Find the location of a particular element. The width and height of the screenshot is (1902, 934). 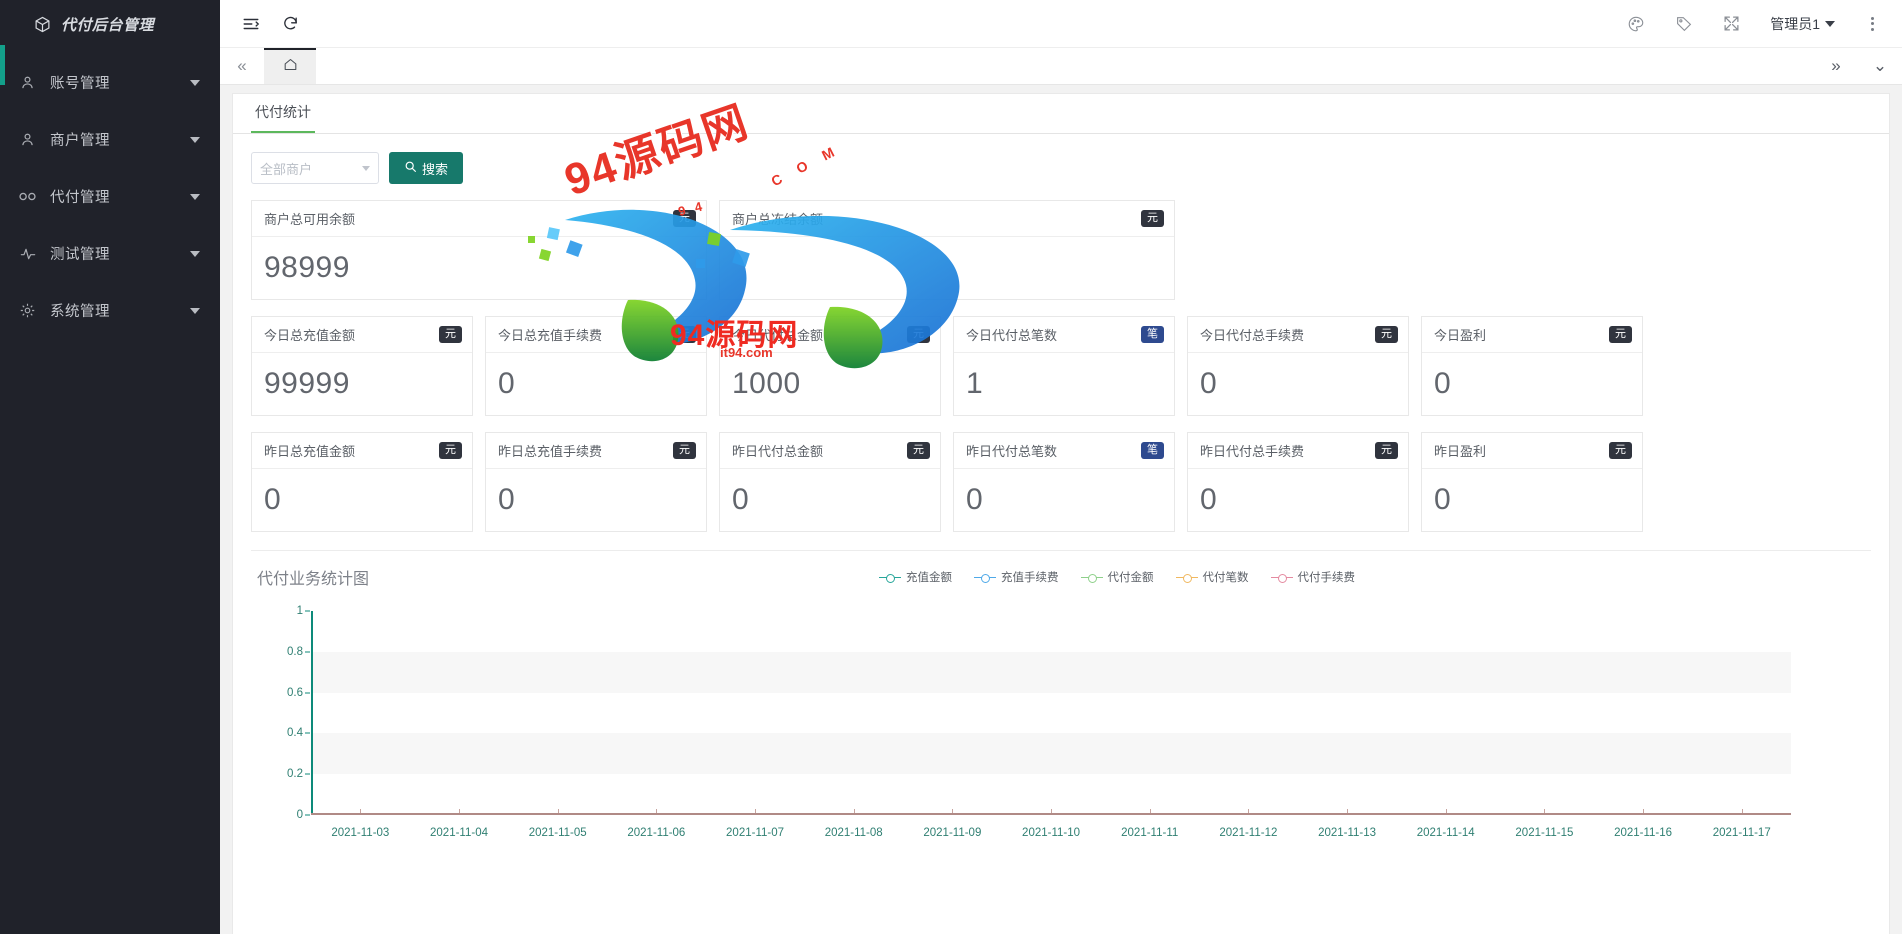

stat-card-title: 今日代付总手续费 is located at coordinates (1252, 335).